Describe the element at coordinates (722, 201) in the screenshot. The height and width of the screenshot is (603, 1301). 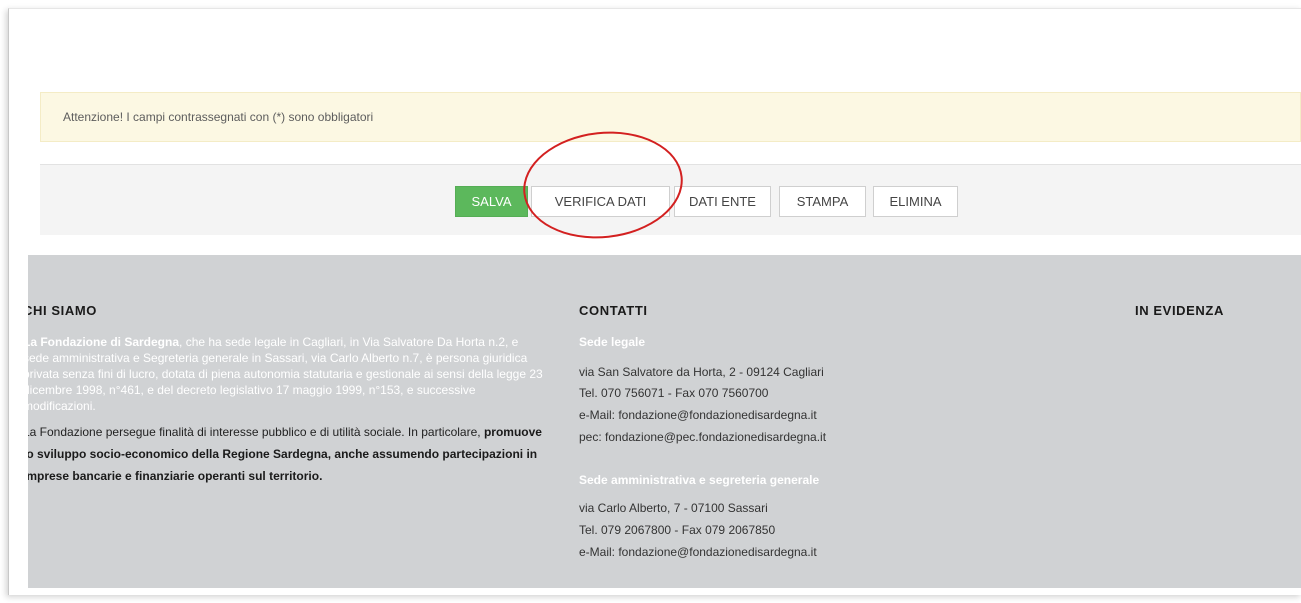
I see `entity-data-button: DATI ENTE` at that location.